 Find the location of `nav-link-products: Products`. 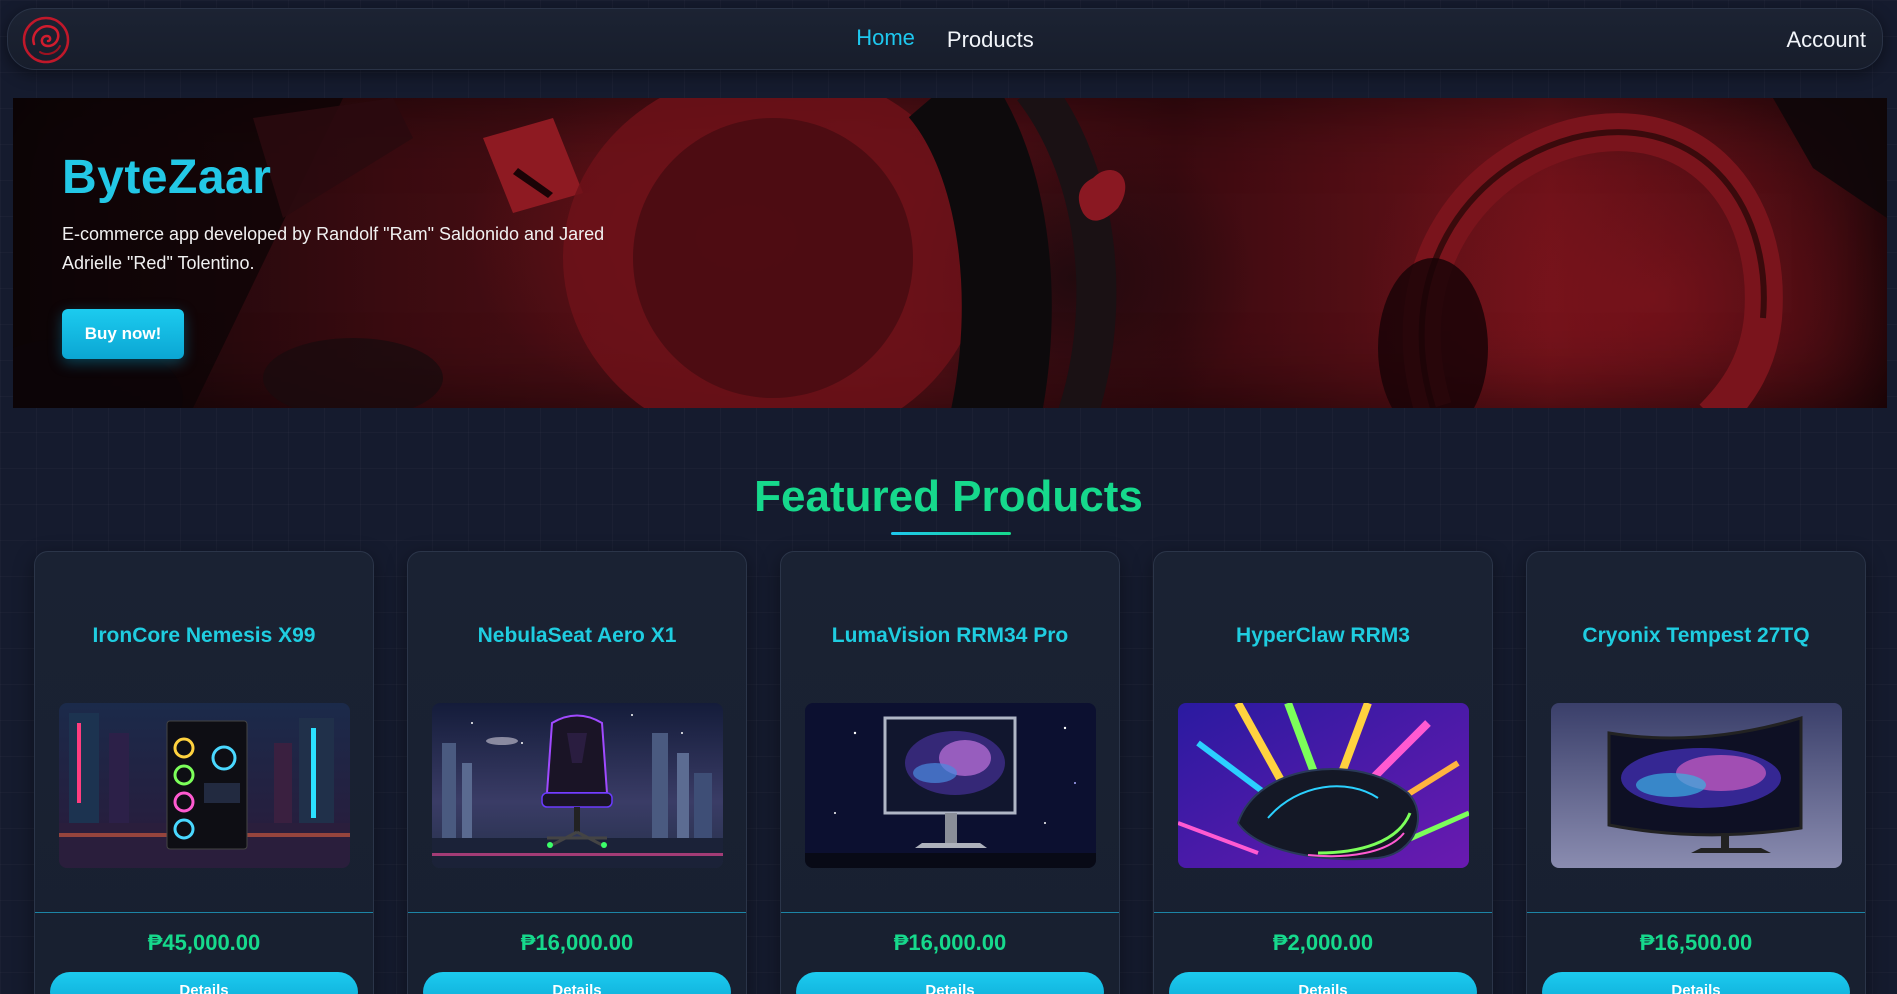

nav-link-products: Products is located at coordinates (990, 40).